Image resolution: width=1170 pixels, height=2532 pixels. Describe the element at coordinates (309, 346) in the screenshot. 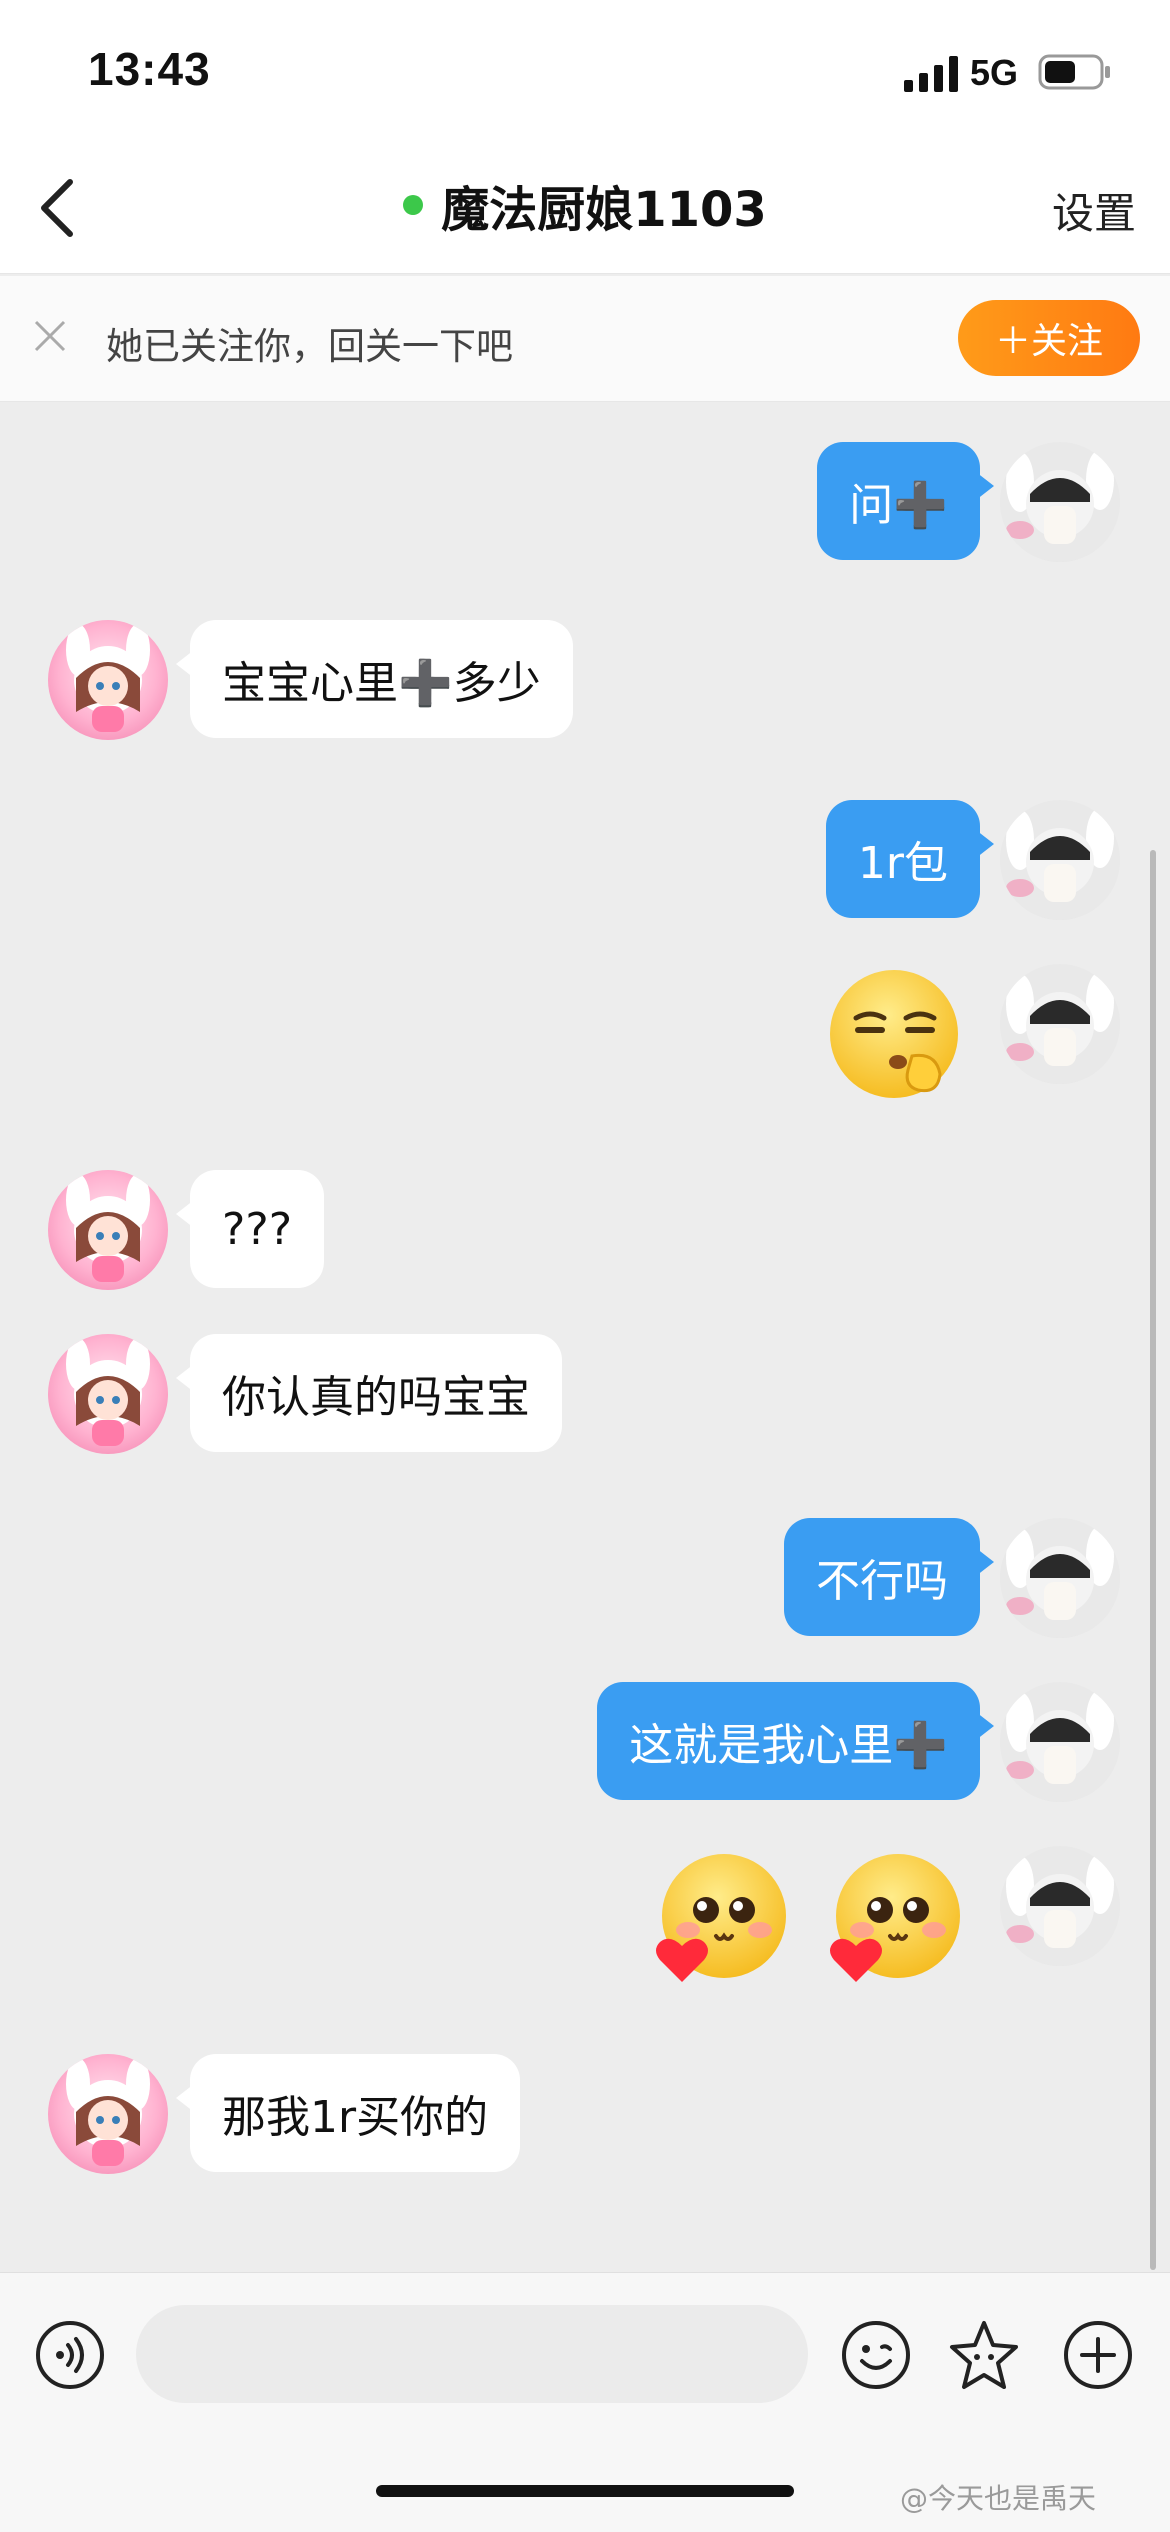

I see `follow-prompt-text: 她已关注你，回关一下吧` at that location.